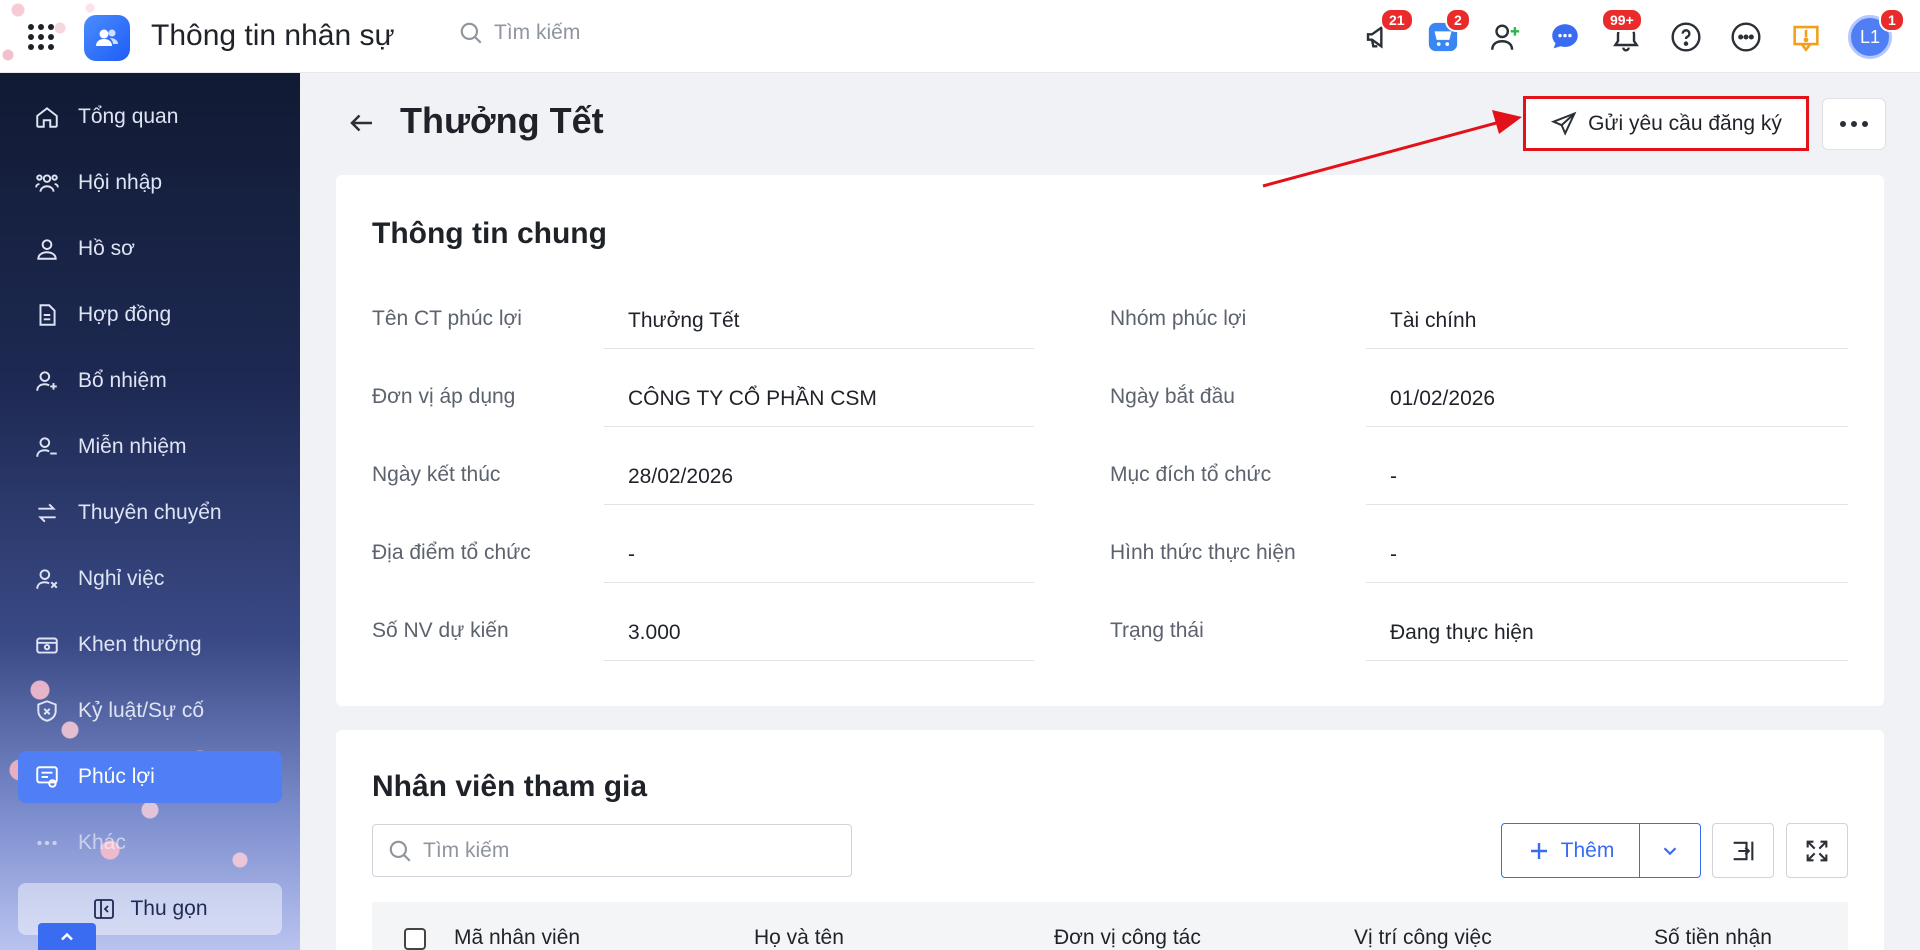 The image size is (1920, 950). What do you see at coordinates (1157, 630) in the screenshot?
I see `field-label: Trạng thái` at bounding box center [1157, 630].